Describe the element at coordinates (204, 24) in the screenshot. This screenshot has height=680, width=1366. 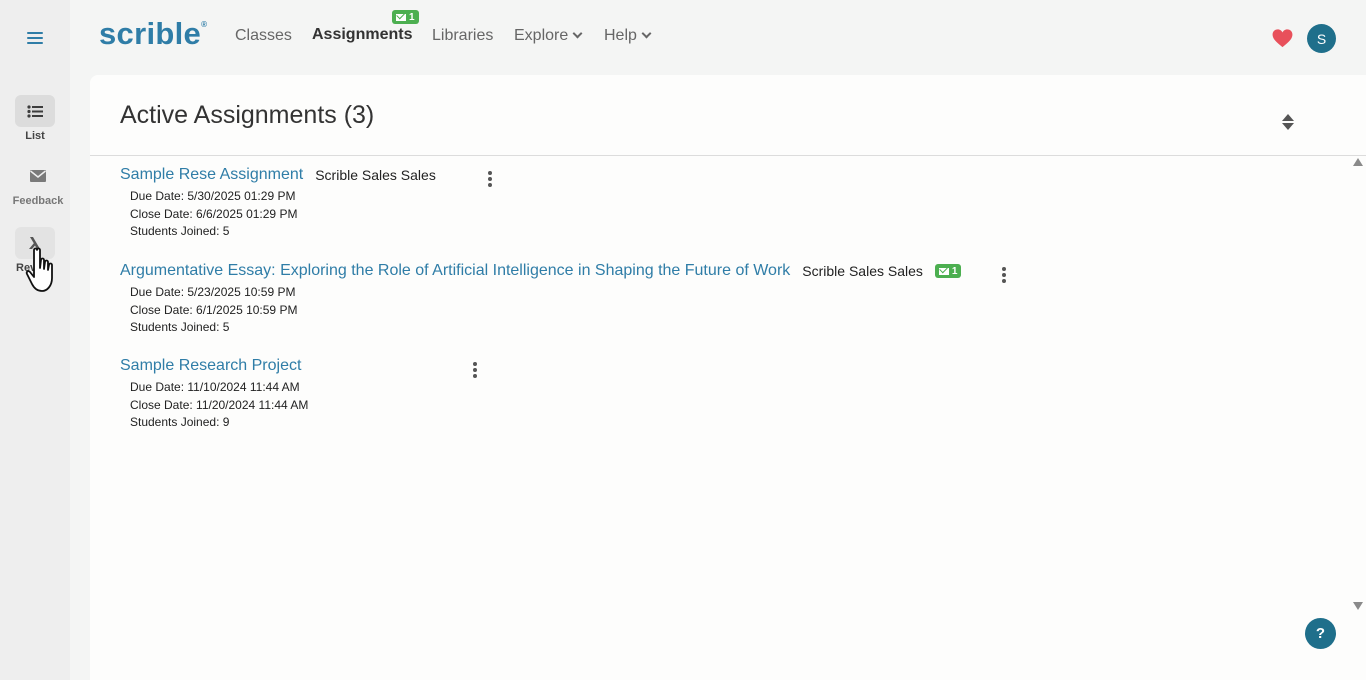
I see `logo-mark: ®` at that location.